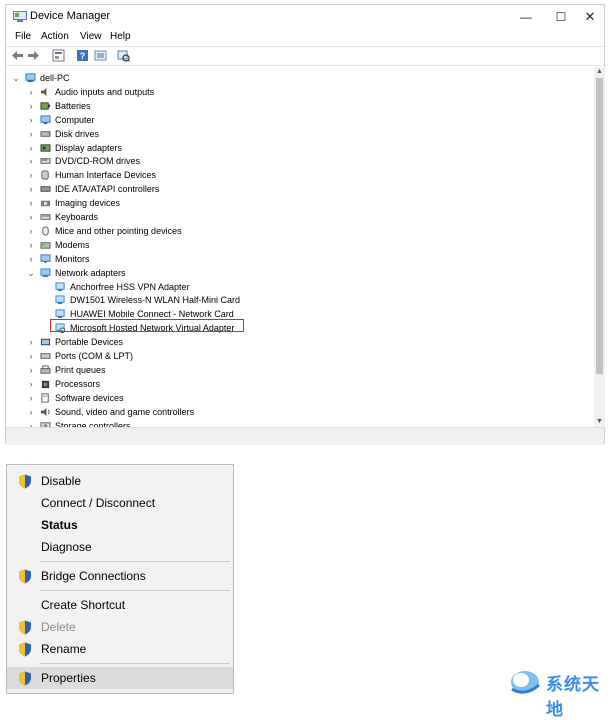  I want to click on tree-item-label: Monitors, so click(72, 258).